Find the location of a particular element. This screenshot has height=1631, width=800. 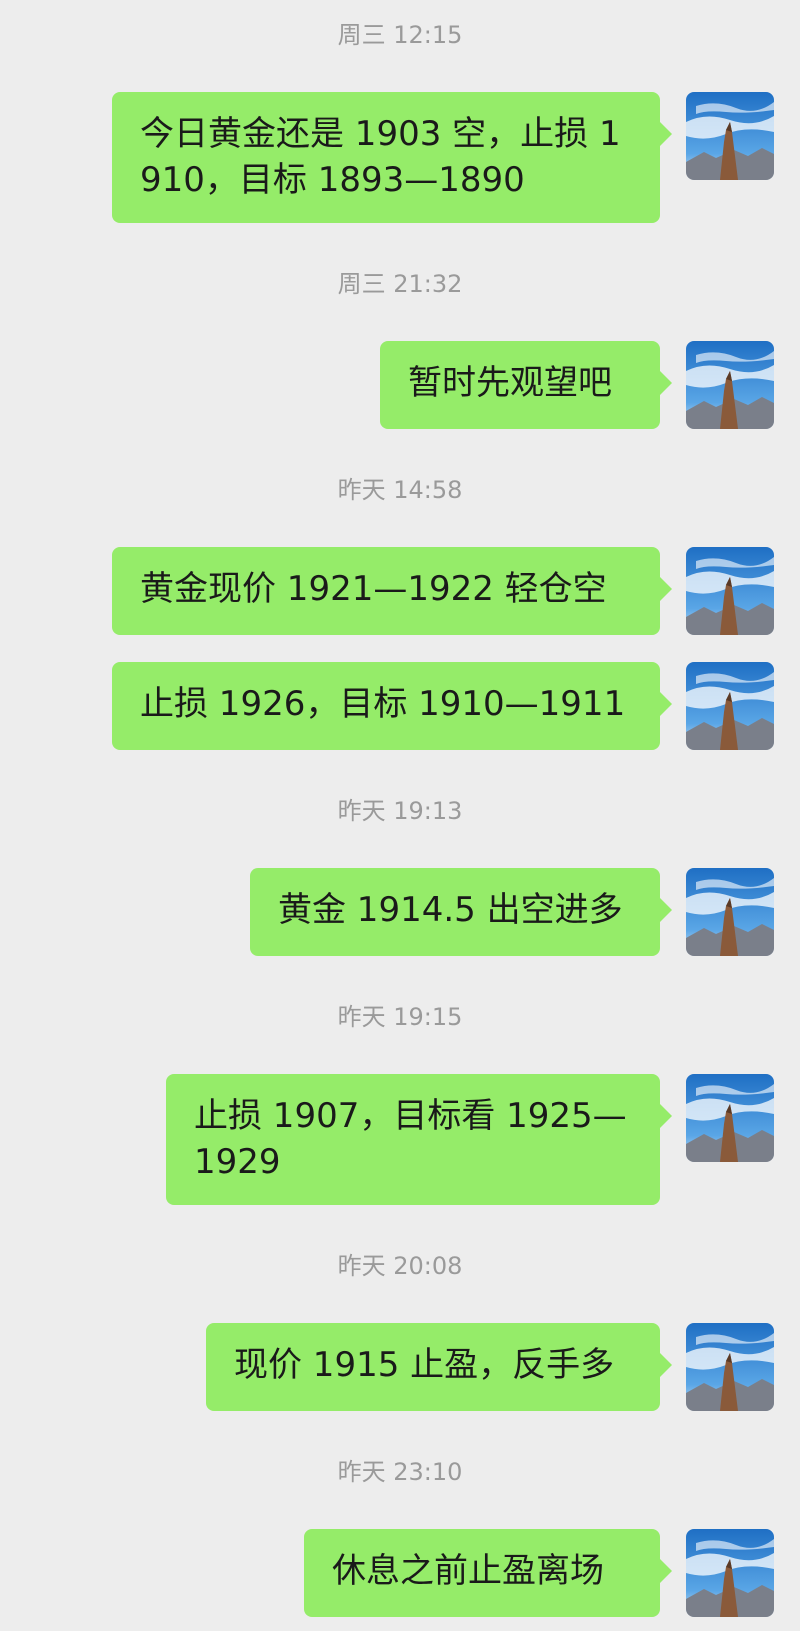

timestamp: 昨天 19:13 is located at coordinates (400, 811).